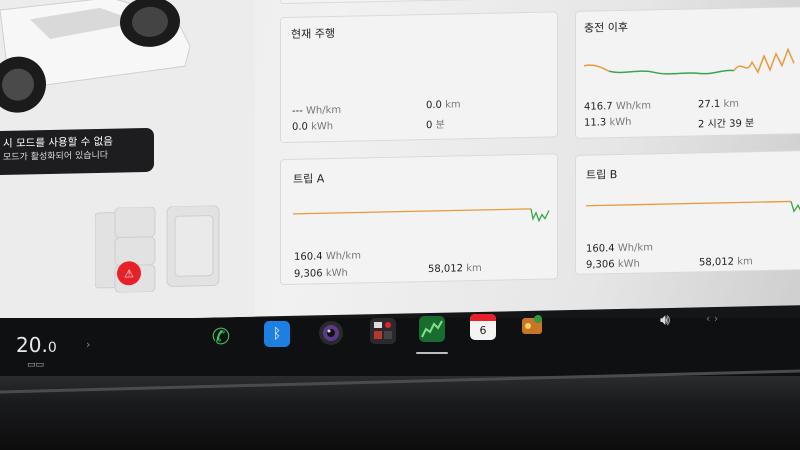  Describe the element at coordinates (443, 105) in the screenshot. I see `distance-stat: 0.0 km` at that location.